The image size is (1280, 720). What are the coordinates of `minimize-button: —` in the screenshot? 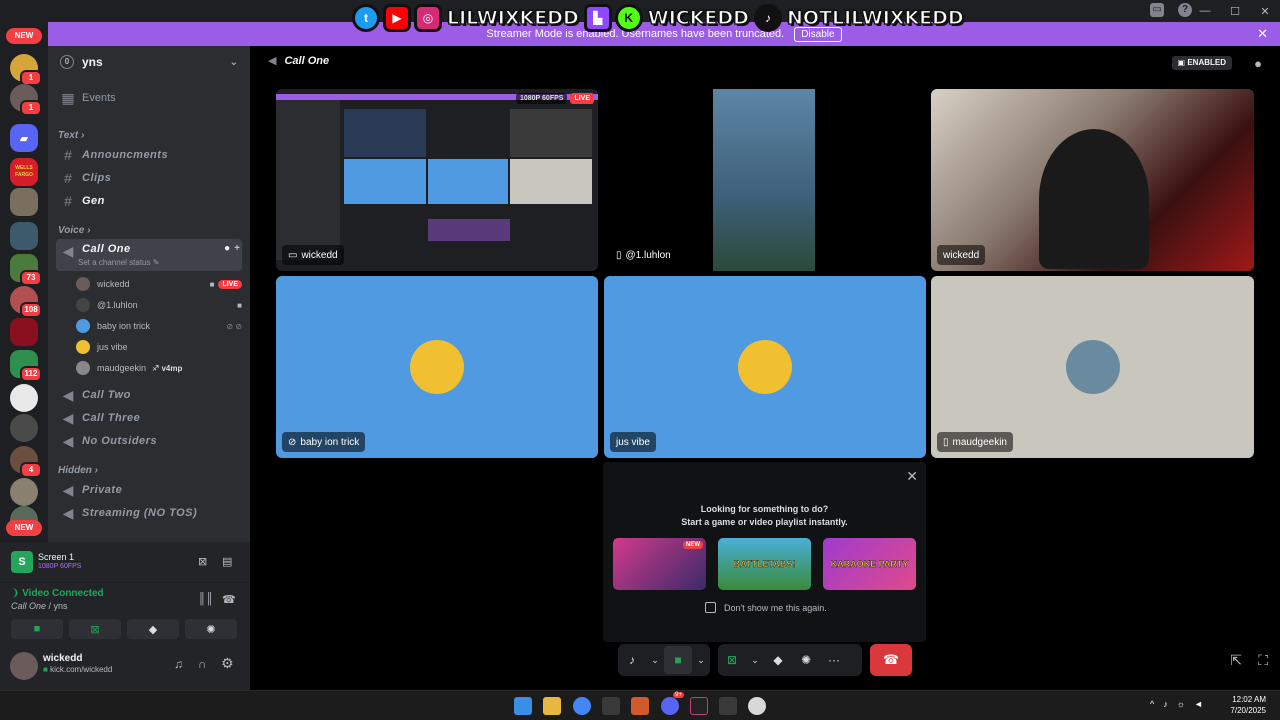 It's located at (1205, 11).